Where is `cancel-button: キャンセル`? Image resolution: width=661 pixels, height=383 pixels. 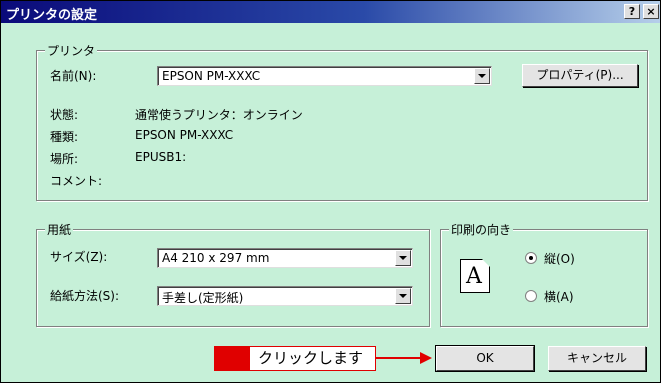 cancel-button: キャンセル is located at coordinates (597, 358).